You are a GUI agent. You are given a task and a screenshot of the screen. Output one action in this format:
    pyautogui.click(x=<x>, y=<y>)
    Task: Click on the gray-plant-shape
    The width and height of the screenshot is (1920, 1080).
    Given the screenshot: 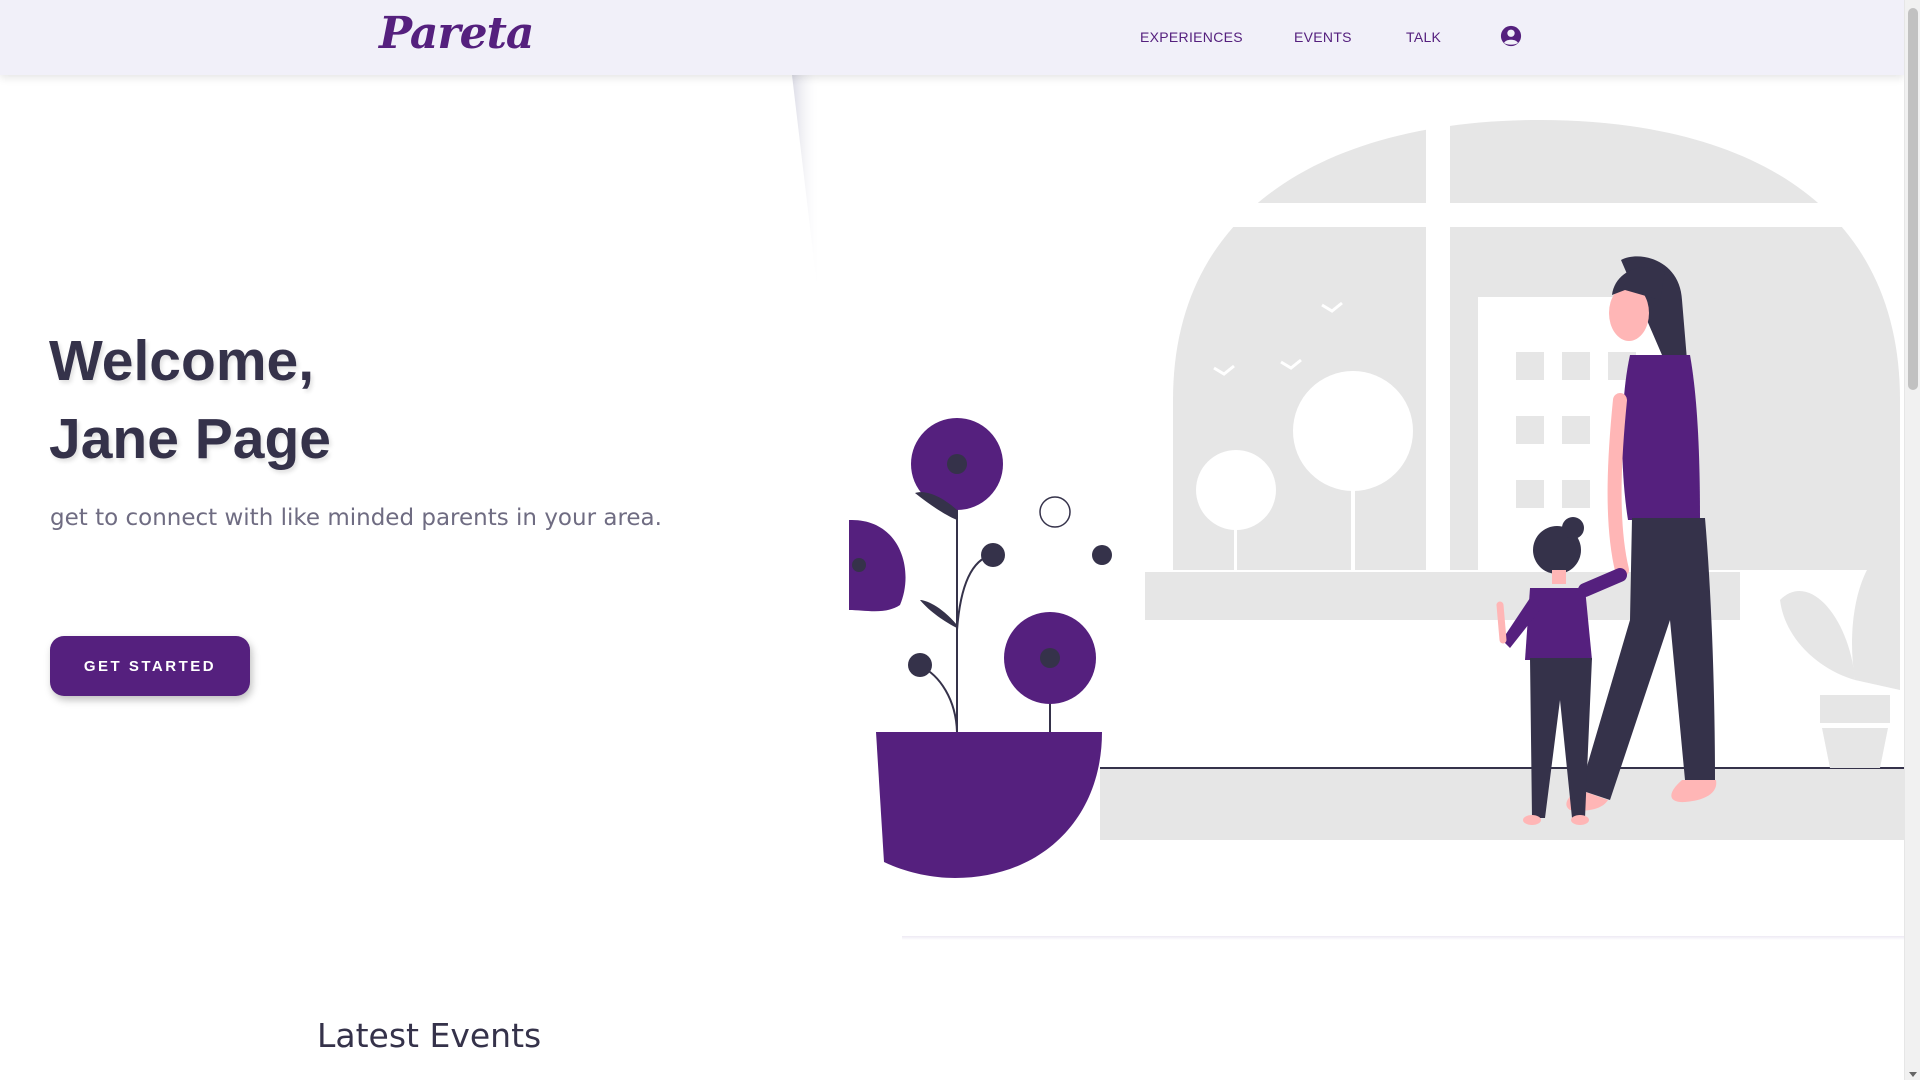 What is the action you would take?
    pyautogui.click(x=1840, y=654)
    